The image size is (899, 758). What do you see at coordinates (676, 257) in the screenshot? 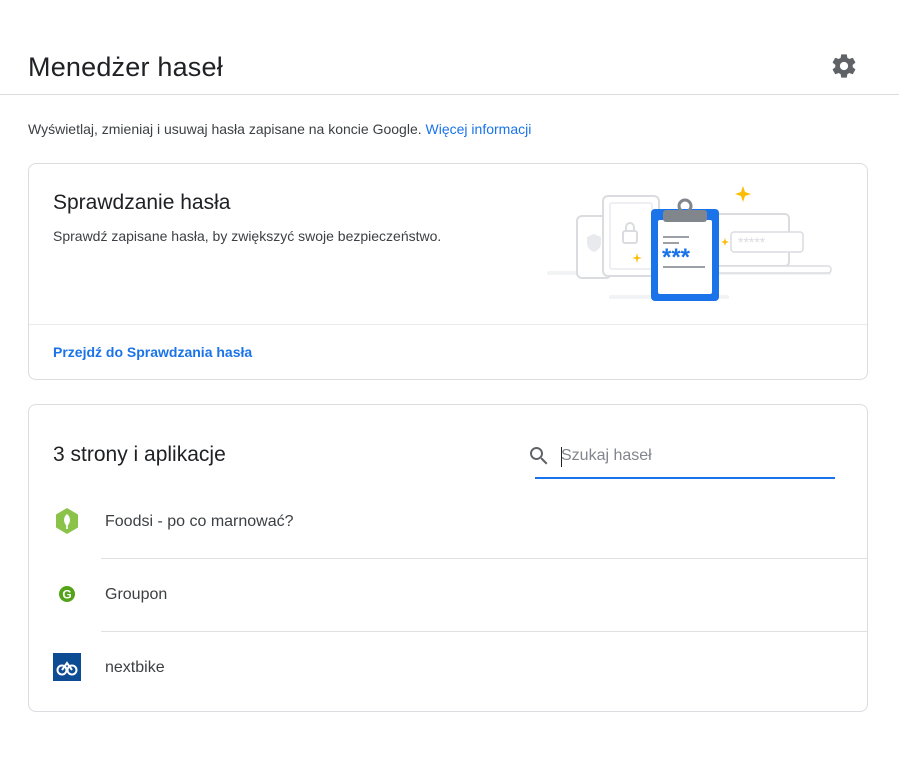
I see `masked-password-text: ***` at bounding box center [676, 257].